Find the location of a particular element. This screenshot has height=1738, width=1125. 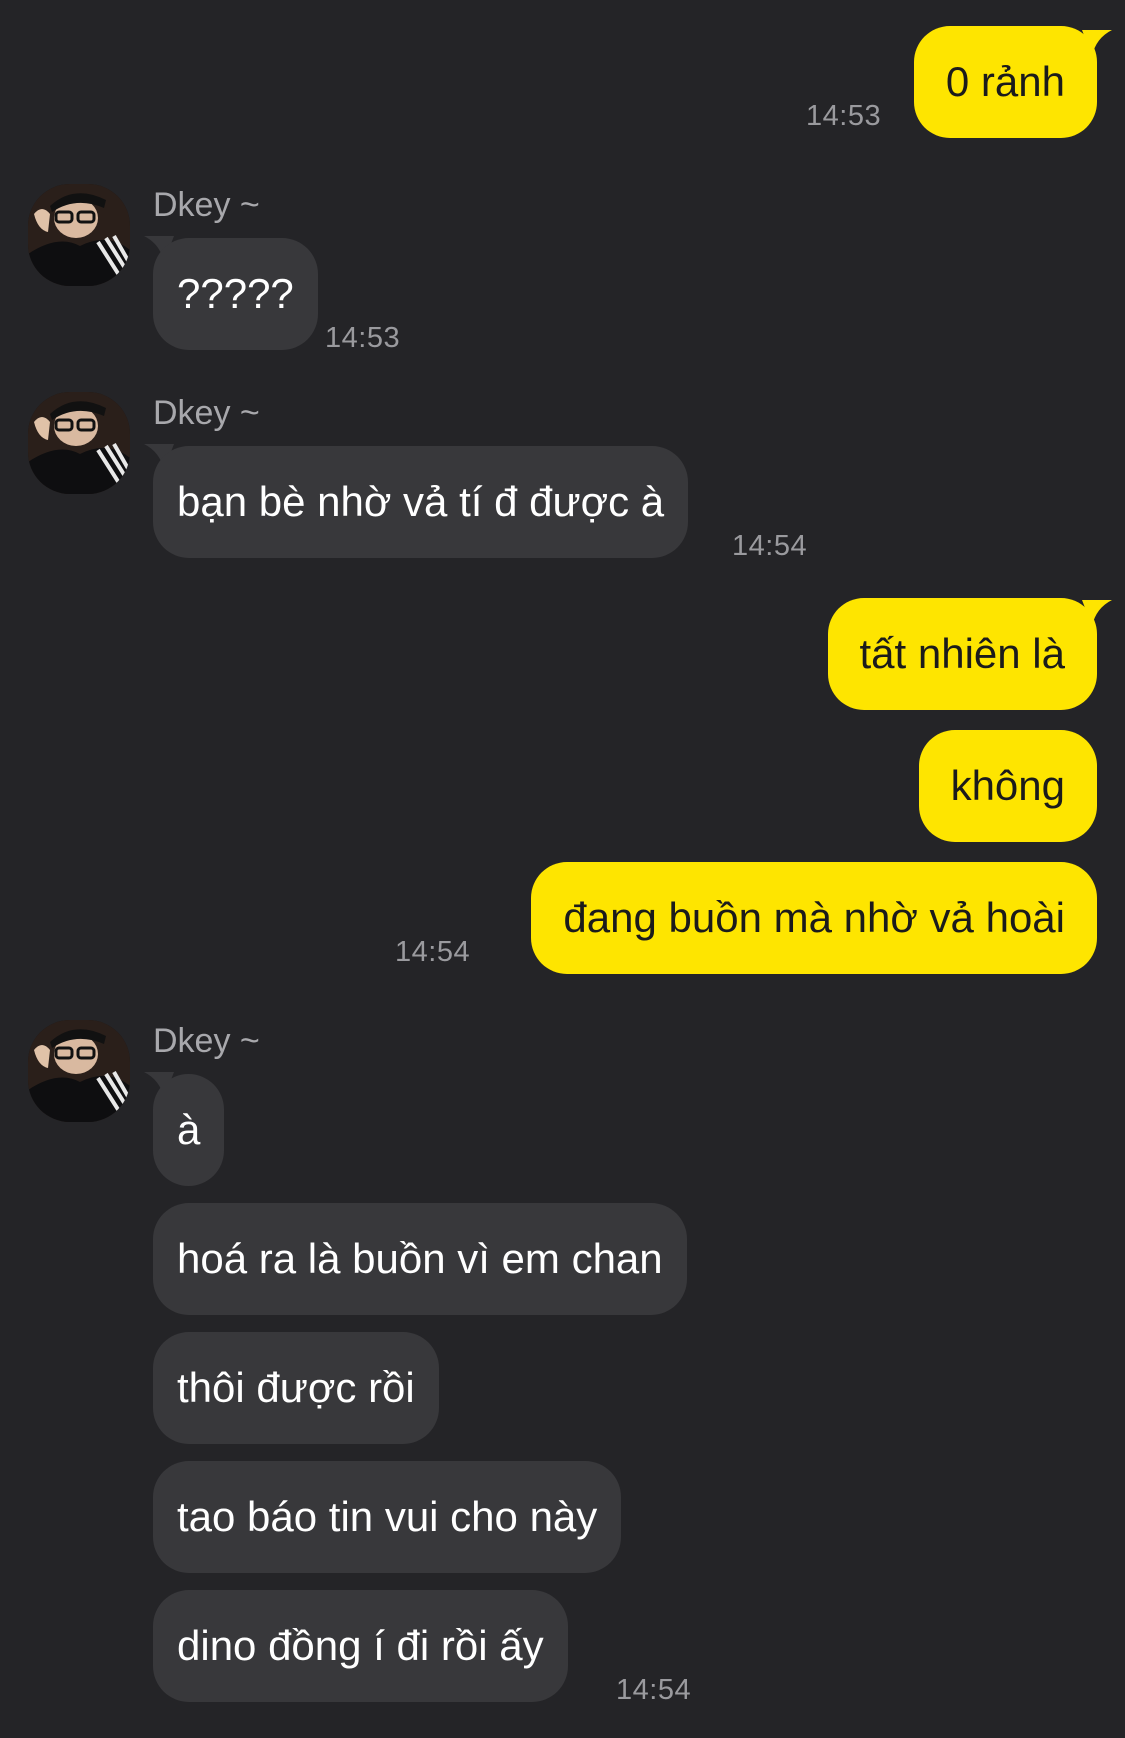

incoming-message-bubble: tao báo tin vui cho này is located at coordinates (387, 1517).